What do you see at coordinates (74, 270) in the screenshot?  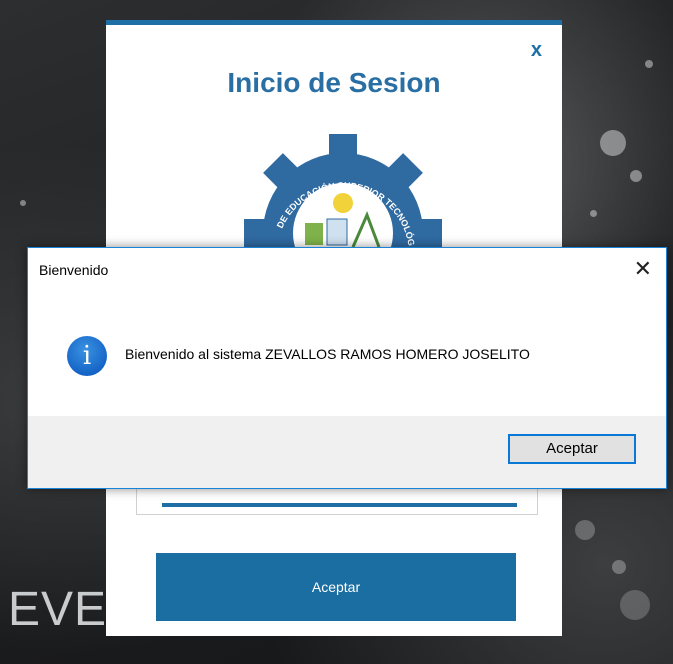 I see `dialog-title: Bienvenido` at bounding box center [74, 270].